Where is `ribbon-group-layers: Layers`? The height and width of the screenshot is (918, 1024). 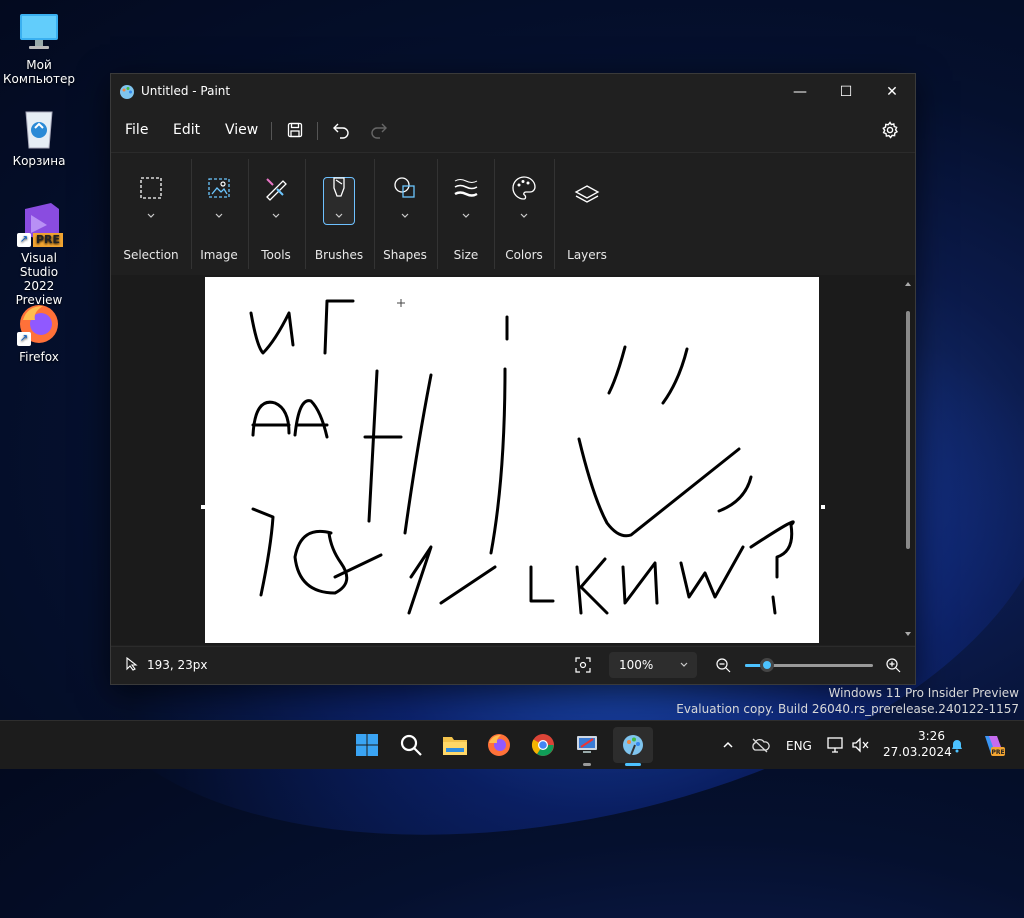 ribbon-group-layers: Layers is located at coordinates (587, 214).